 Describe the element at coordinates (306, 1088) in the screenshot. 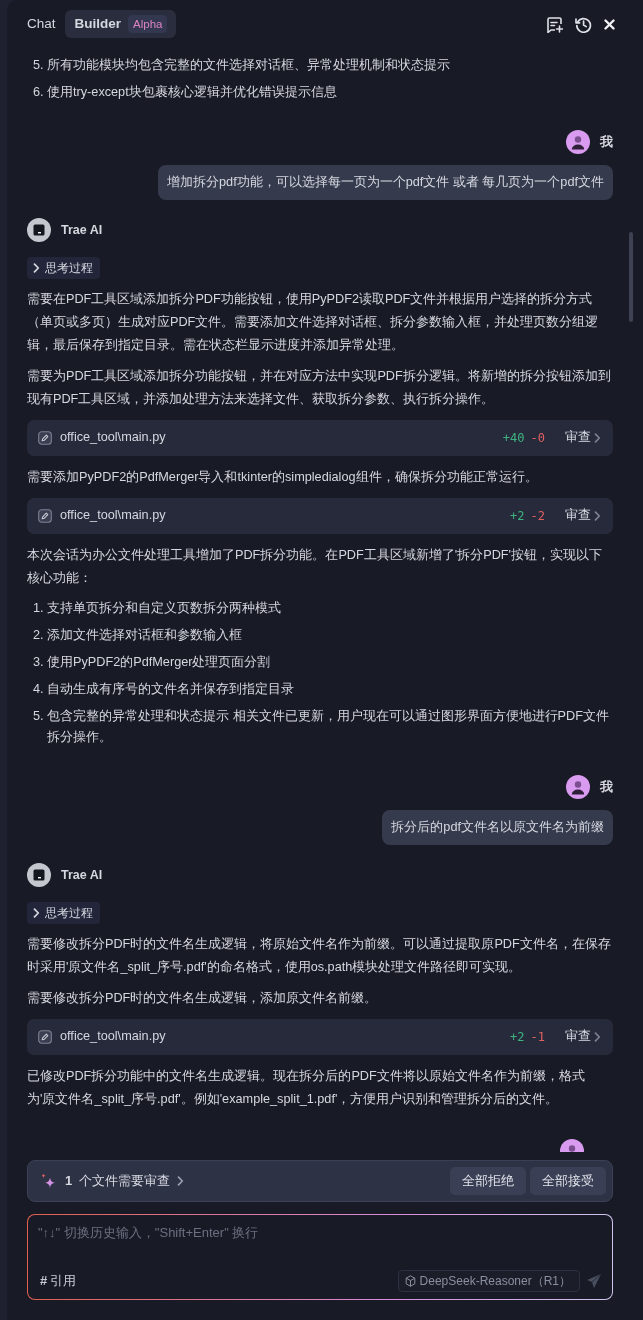

I see `message-paragraph: 已修改PDF拆分功能中的文件名生成逻辑。现在拆分后的PDF文件将以原始文件名作为前缀，格式为'原文件名_split_序号.pdf'。例如'example_split_1.pdf'，方便用户识别和管理拆分后的文件。` at that location.